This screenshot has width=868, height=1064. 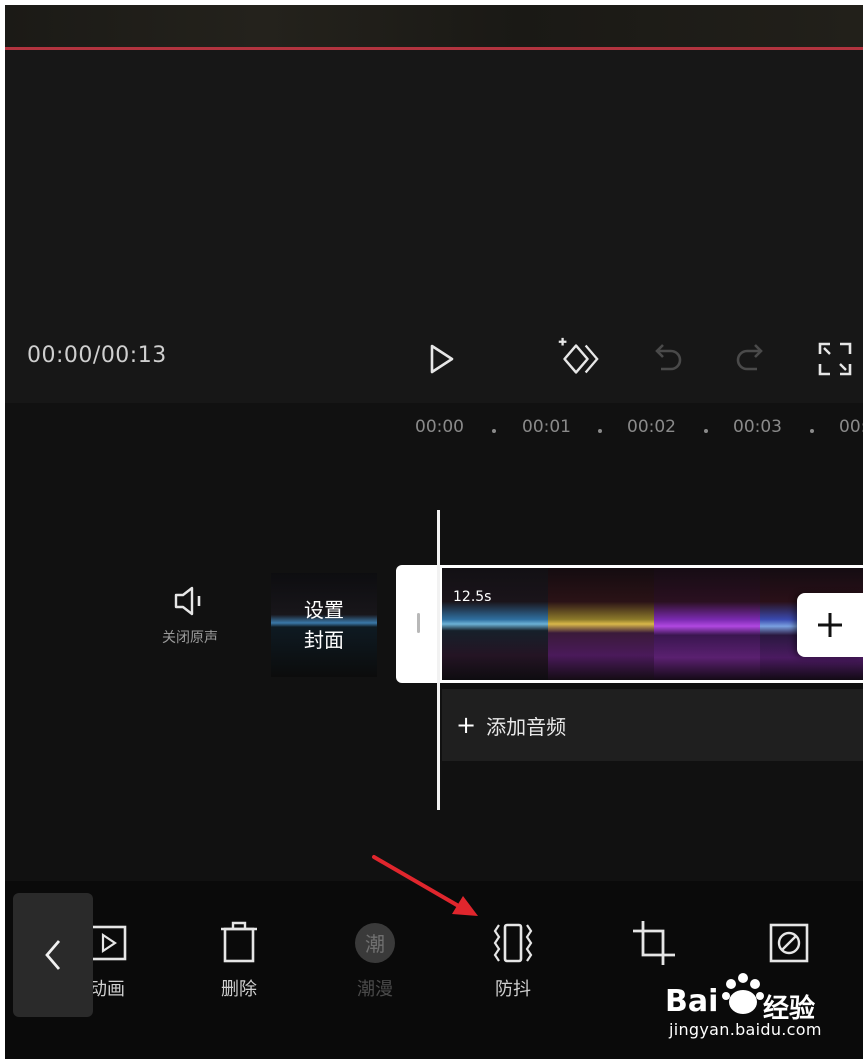 I want to click on paw-icon, so click(x=743, y=993).